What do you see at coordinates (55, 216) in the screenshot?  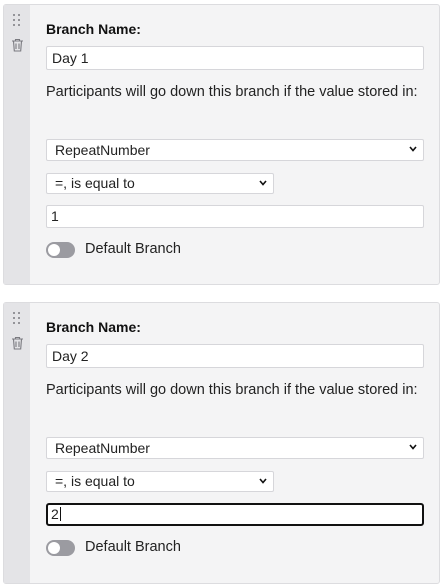 I see `comparison-value-text: 1` at bounding box center [55, 216].